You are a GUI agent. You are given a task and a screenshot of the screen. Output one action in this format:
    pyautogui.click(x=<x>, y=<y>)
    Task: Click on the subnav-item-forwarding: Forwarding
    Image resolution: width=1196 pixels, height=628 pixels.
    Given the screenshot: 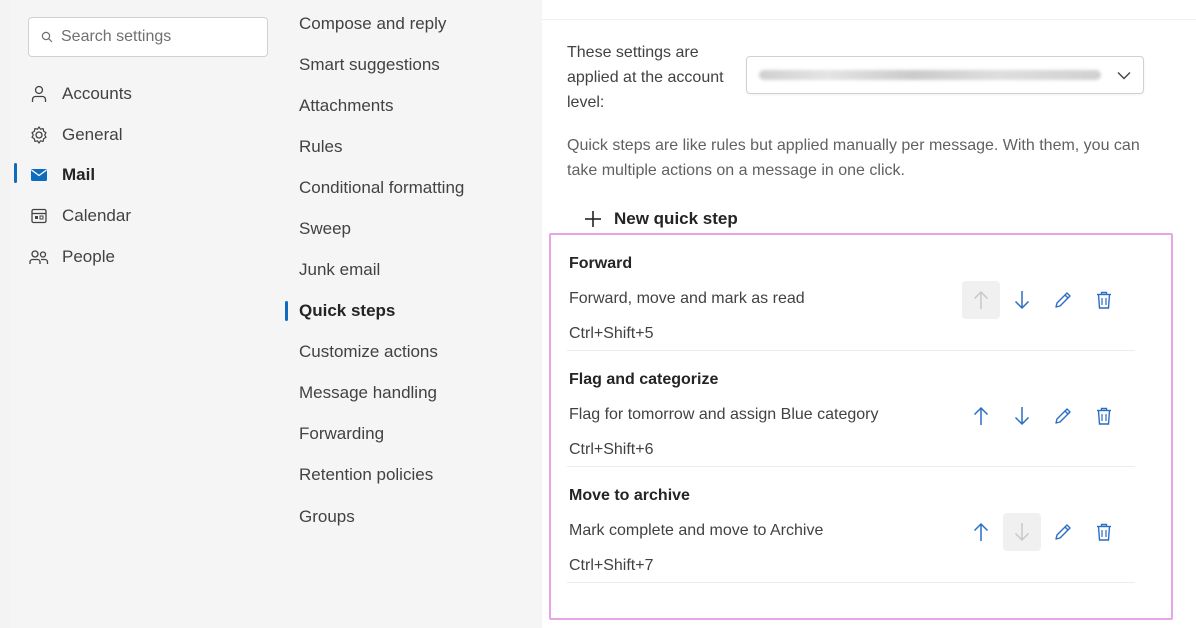 What is the action you would take?
    pyautogui.click(x=341, y=434)
    